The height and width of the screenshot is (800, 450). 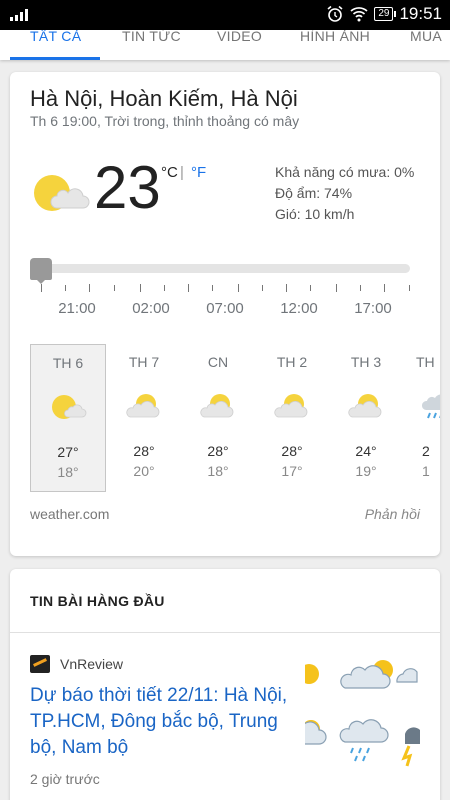 I want to click on forecast-day: CN 28° 18°, so click(x=218, y=418).